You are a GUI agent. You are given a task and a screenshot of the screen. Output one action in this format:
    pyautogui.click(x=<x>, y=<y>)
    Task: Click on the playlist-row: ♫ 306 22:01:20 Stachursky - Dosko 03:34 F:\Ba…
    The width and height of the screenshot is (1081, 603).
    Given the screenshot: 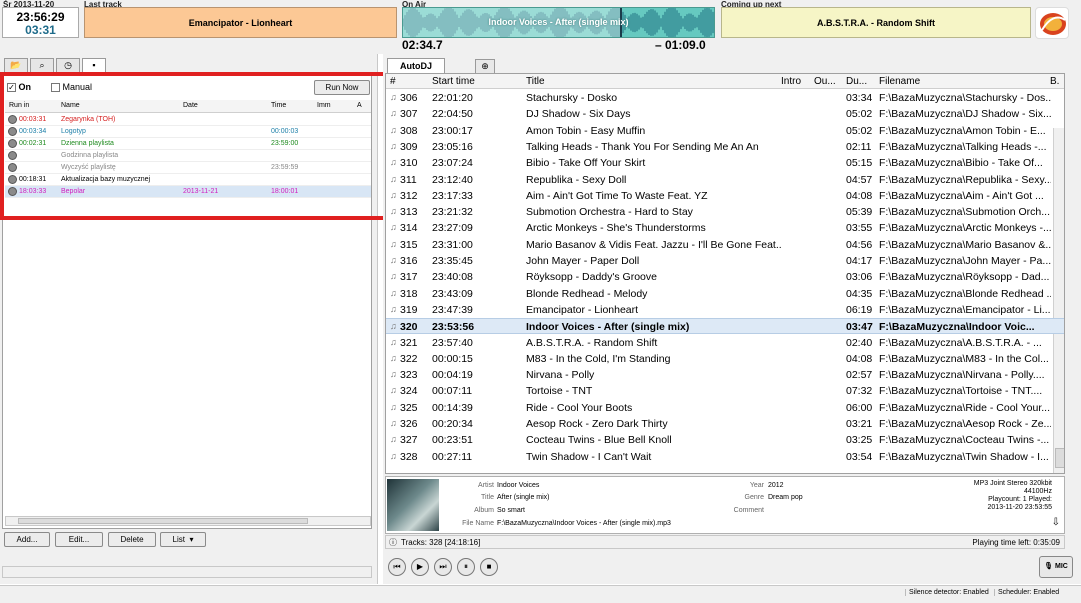 What is the action you would take?
    pyautogui.click(x=725, y=98)
    